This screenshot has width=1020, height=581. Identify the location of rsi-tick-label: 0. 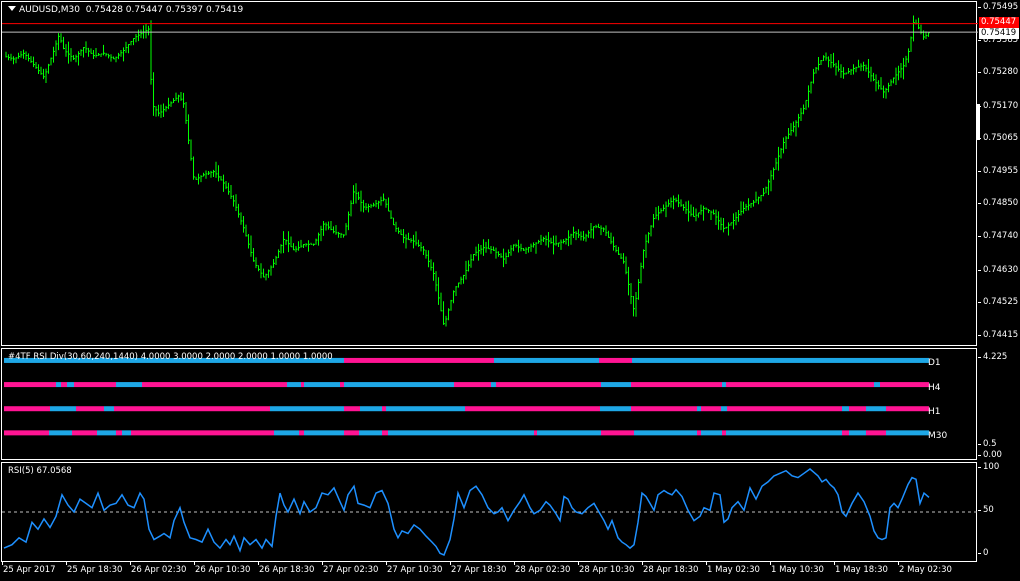
(983, 553).